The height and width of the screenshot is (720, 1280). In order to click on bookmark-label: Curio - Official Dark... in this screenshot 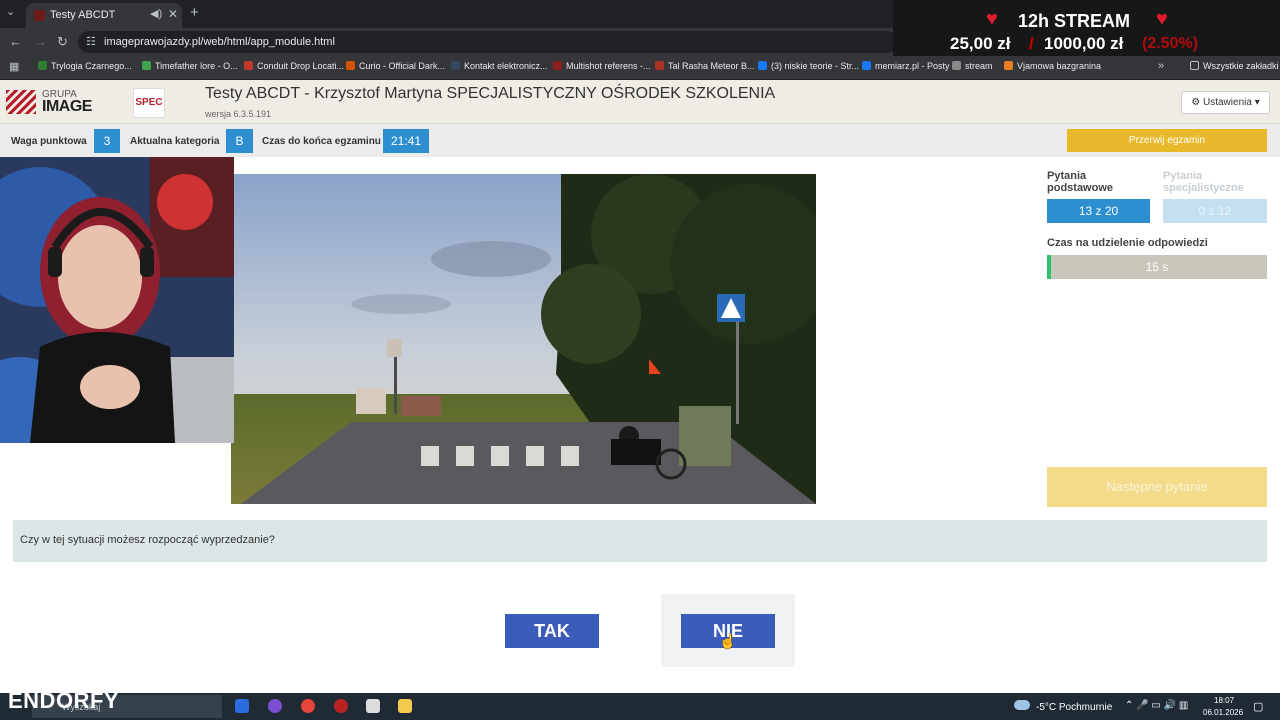, I will do `click(402, 66)`.